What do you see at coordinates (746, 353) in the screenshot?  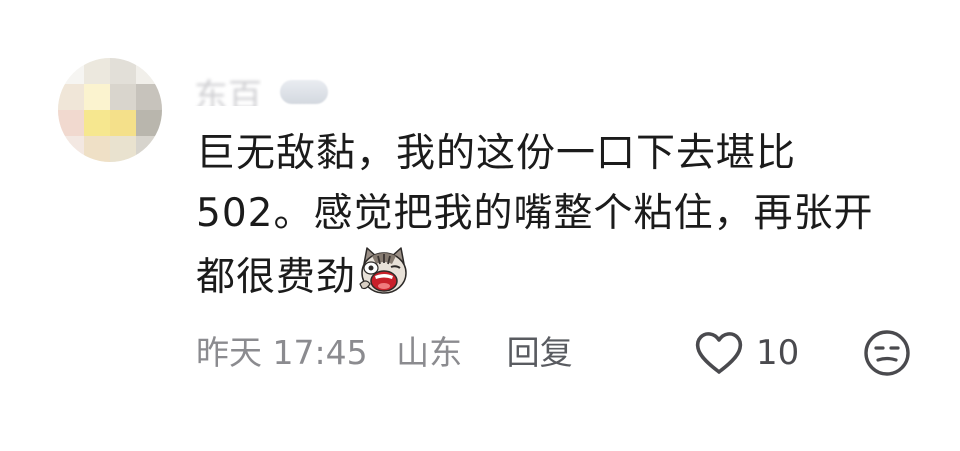 I see `like-button: 10` at bounding box center [746, 353].